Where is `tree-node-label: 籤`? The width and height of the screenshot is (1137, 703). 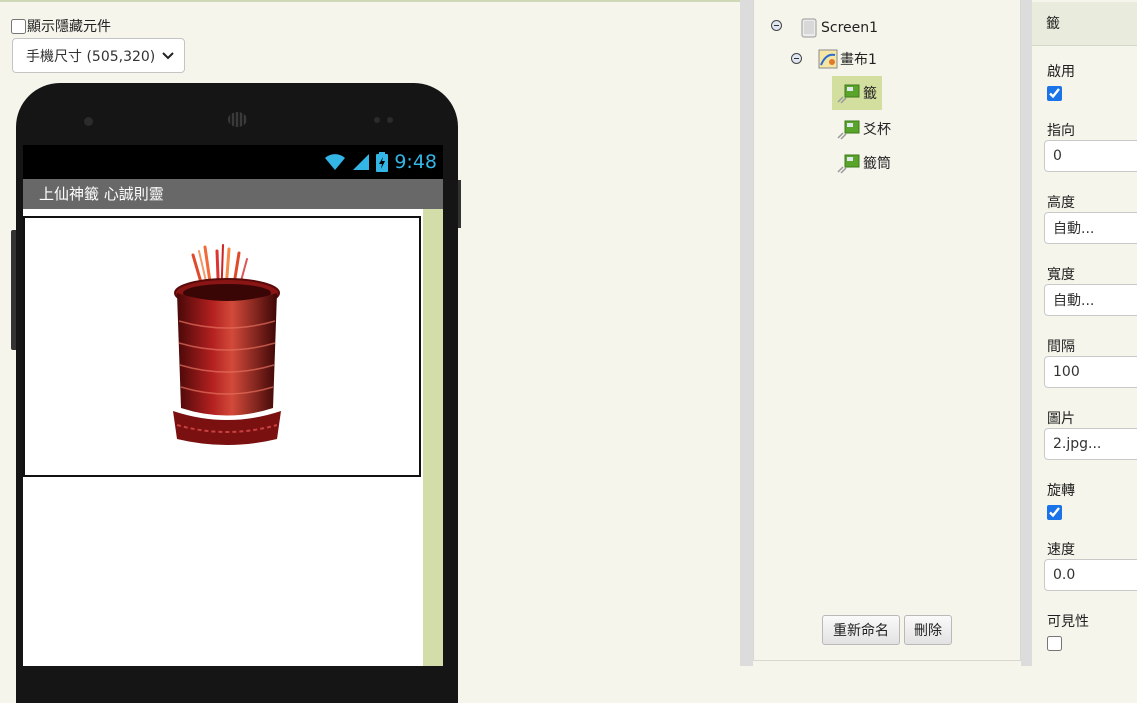 tree-node-label: 籤 is located at coordinates (870, 94).